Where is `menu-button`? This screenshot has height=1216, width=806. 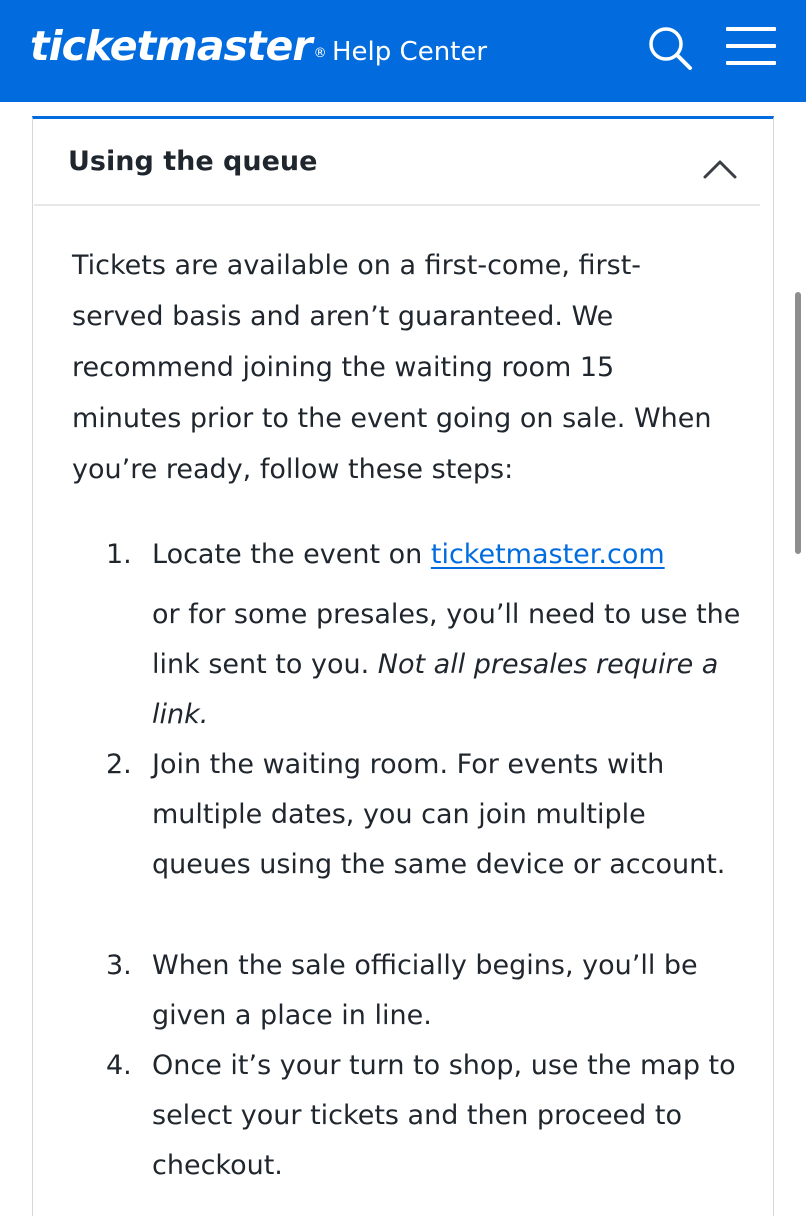
menu-button is located at coordinates (751, 47).